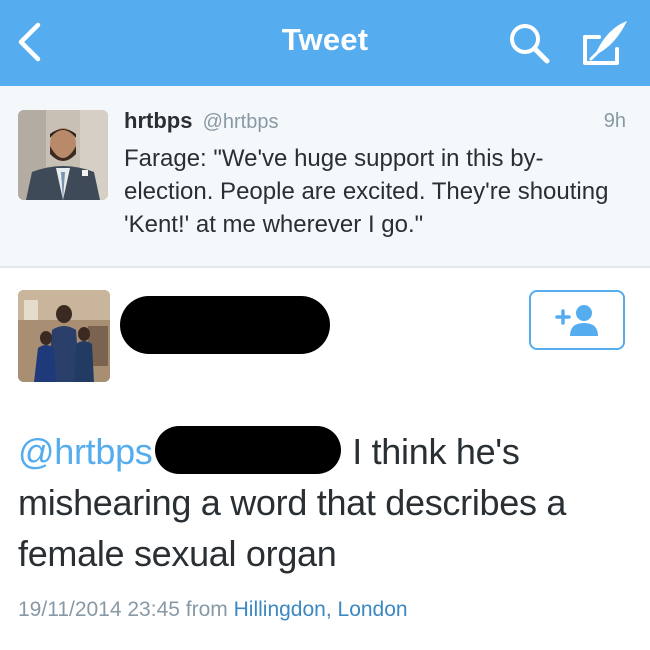  I want to click on tweet-timestamp: 19/11/2014 23:45, so click(99, 609).